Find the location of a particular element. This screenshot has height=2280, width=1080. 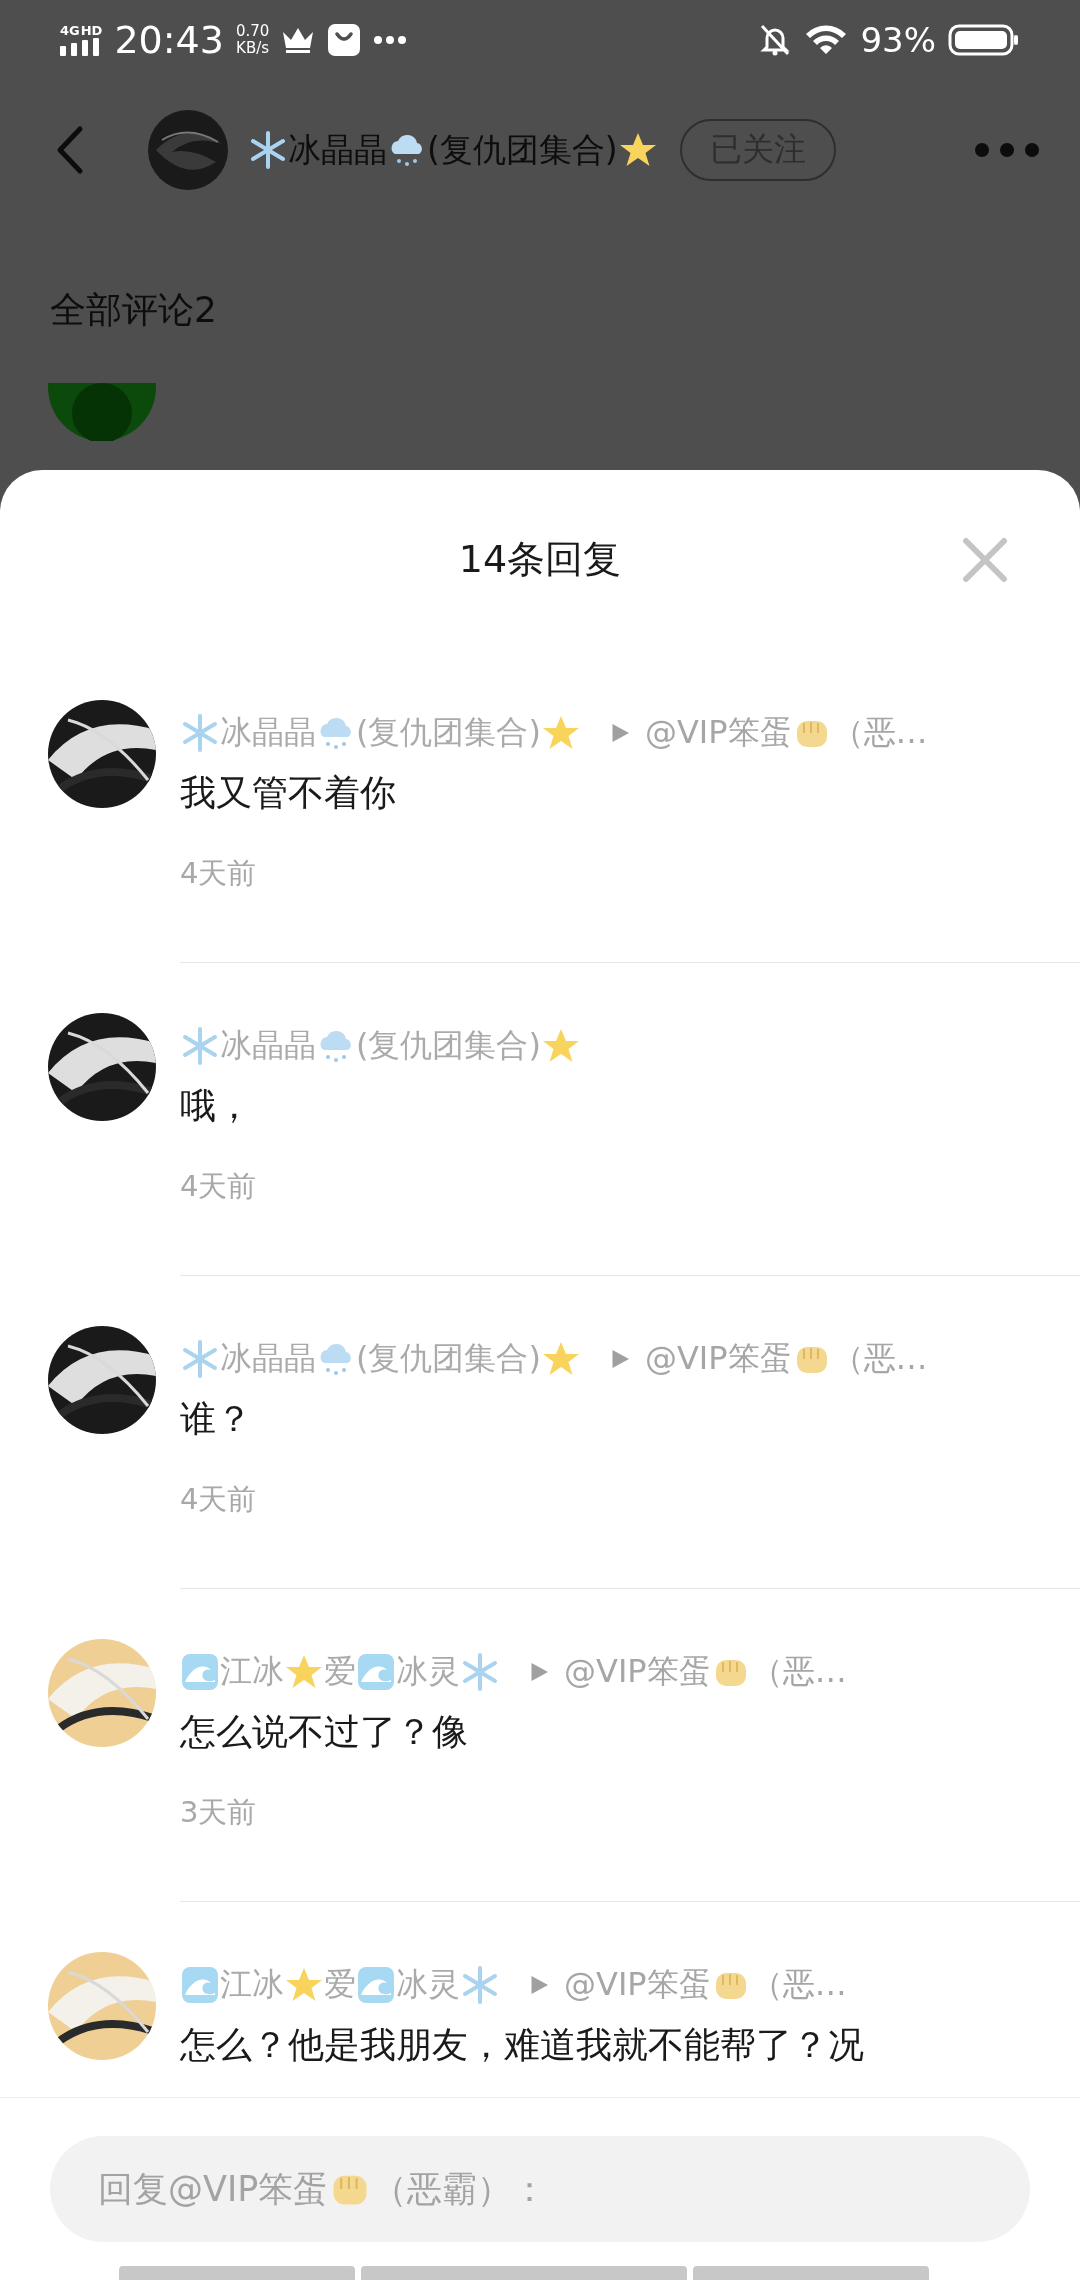

clock: 20:43 is located at coordinates (169, 40).